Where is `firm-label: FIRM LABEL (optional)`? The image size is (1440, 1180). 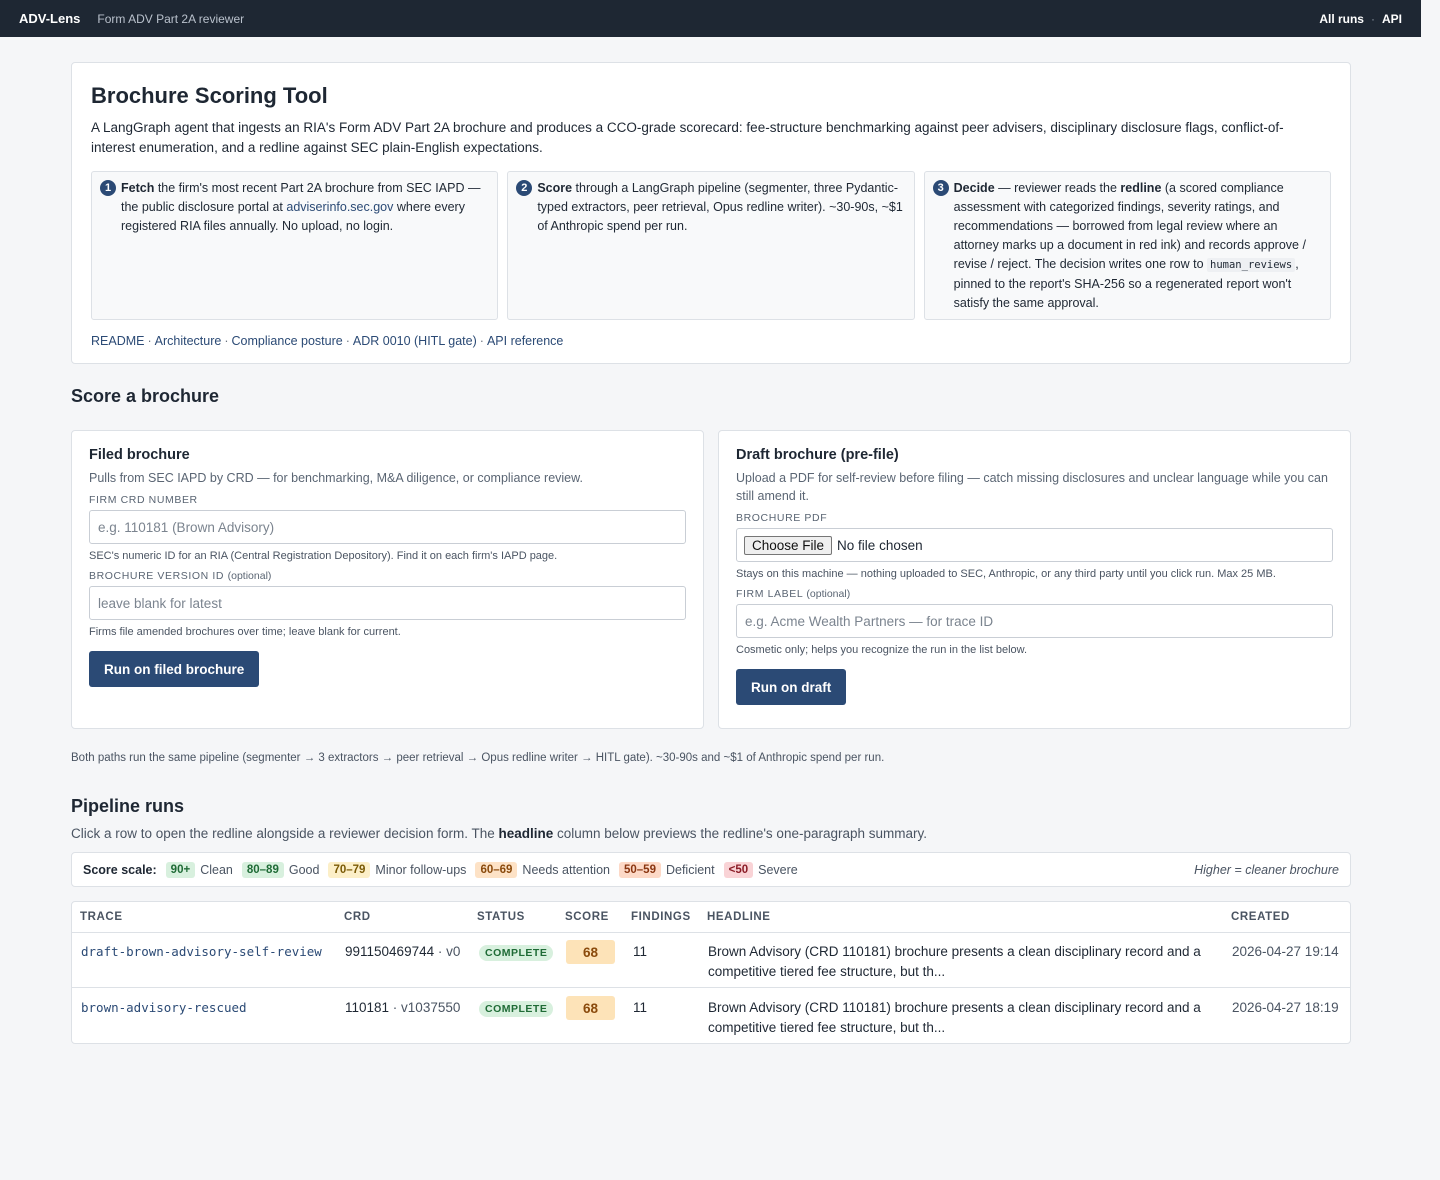
firm-label: FIRM LABEL (optional) is located at coordinates (1034, 594).